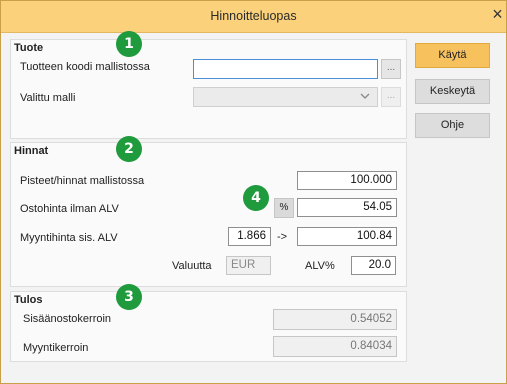 The image size is (507, 384). What do you see at coordinates (29, 48) in the screenshot?
I see `group-title-tuote: Tuote` at bounding box center [29, 48].